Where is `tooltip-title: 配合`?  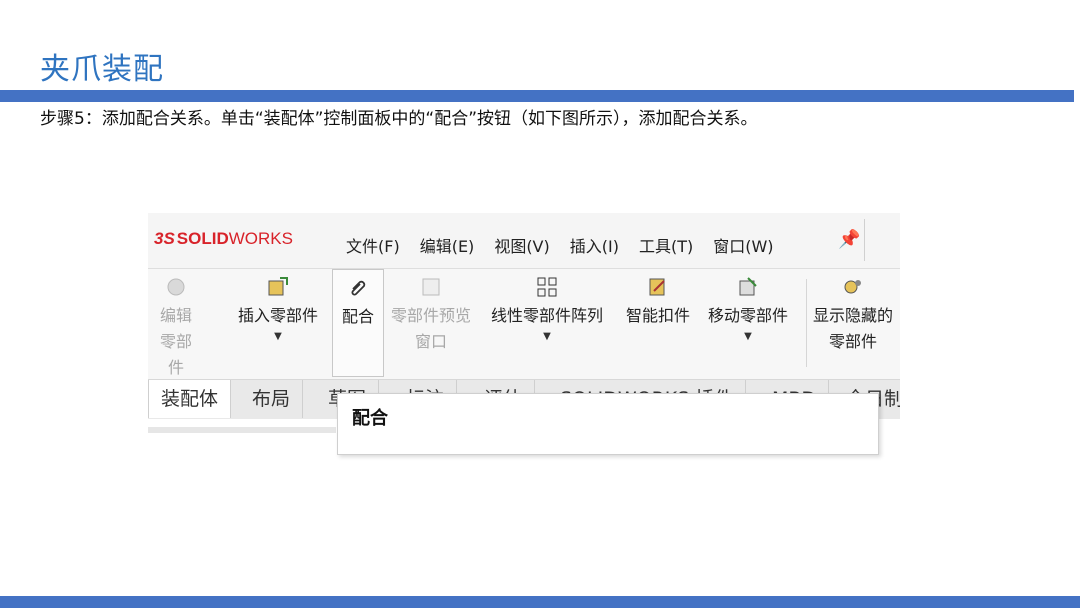
tooltip-title: 配合 is located at coordinates (370, 418).